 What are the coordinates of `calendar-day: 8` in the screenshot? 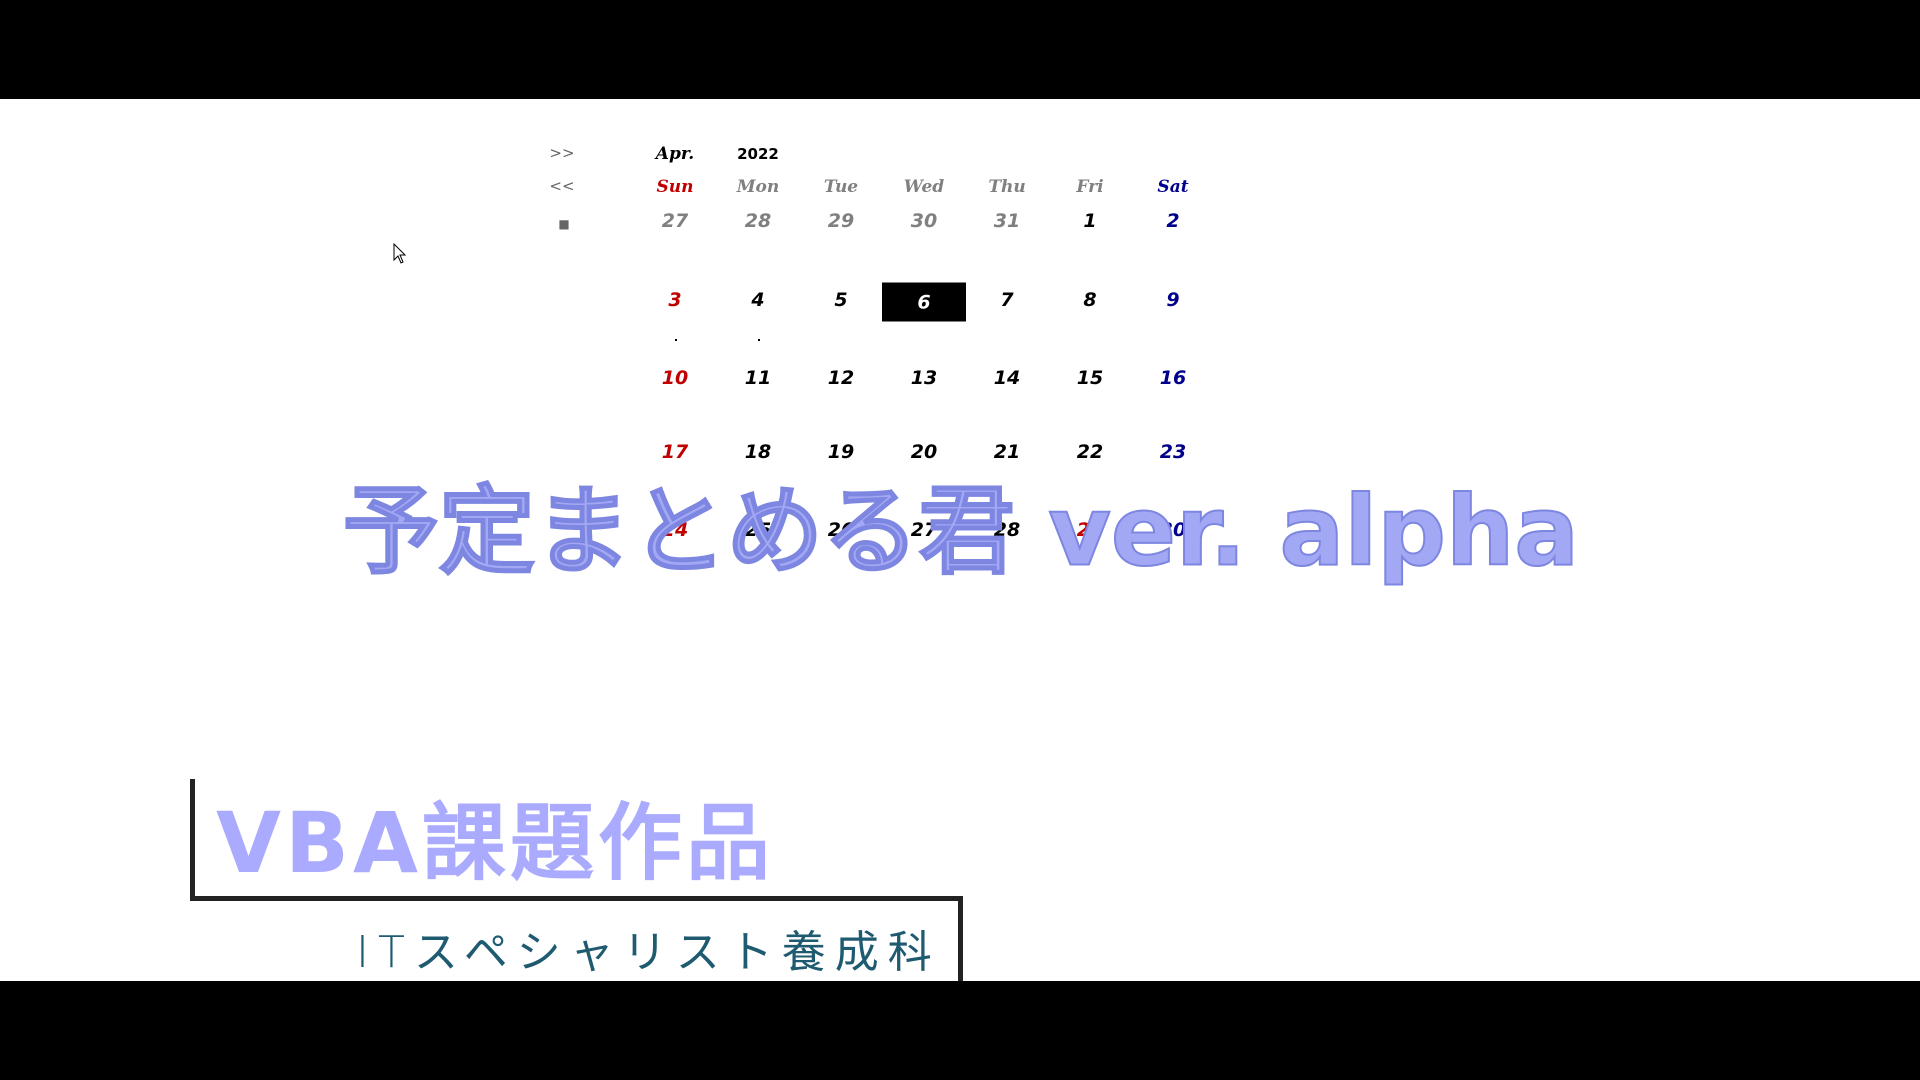 It's located at (1090, 300).